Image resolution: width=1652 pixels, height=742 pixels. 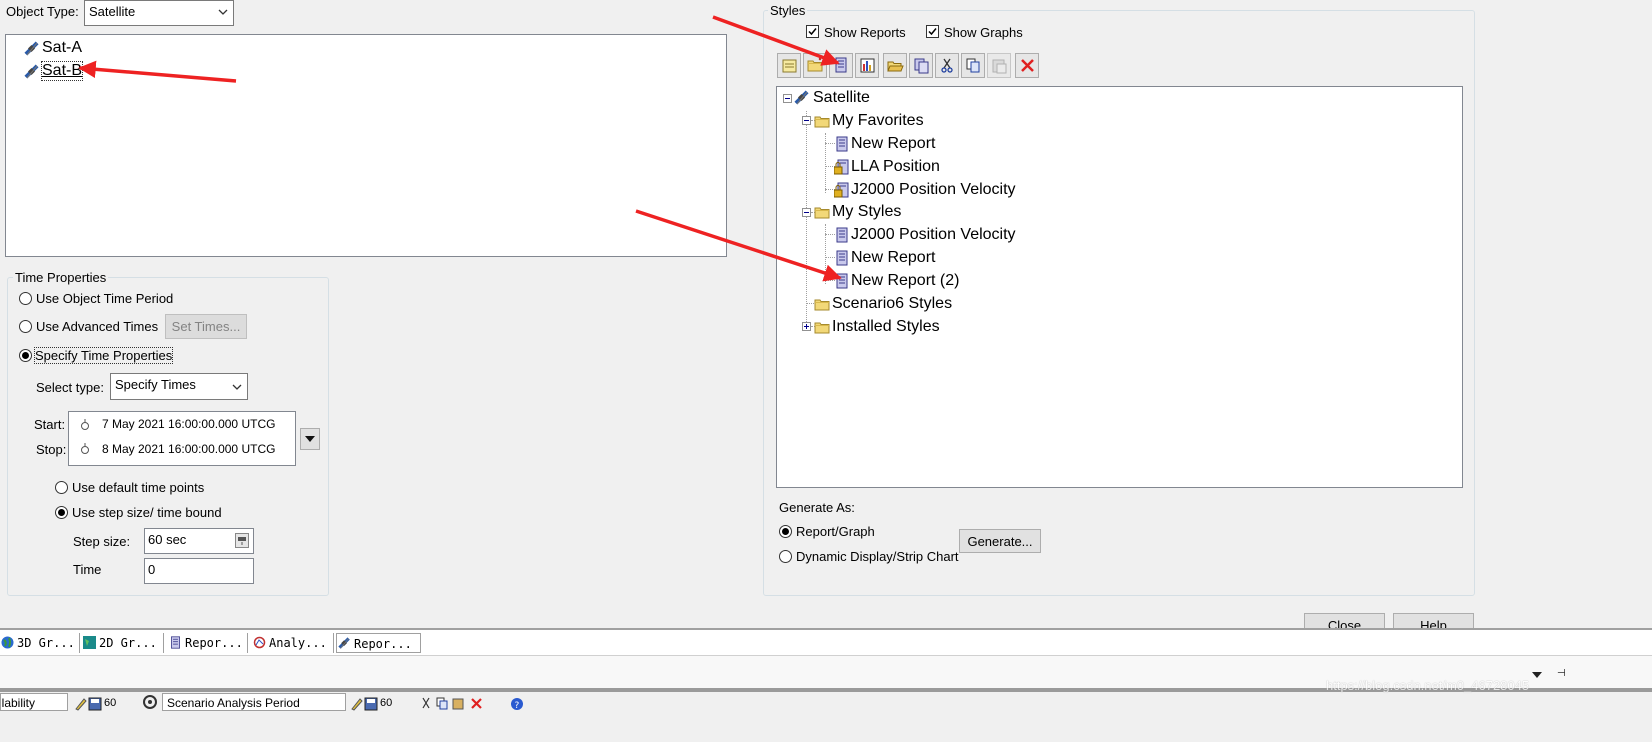 What do you see at coordinates (878, 121) in the screenshot?
I see `tree-folder-my-favorites: My Favorites` at bounding box center [878, 121].